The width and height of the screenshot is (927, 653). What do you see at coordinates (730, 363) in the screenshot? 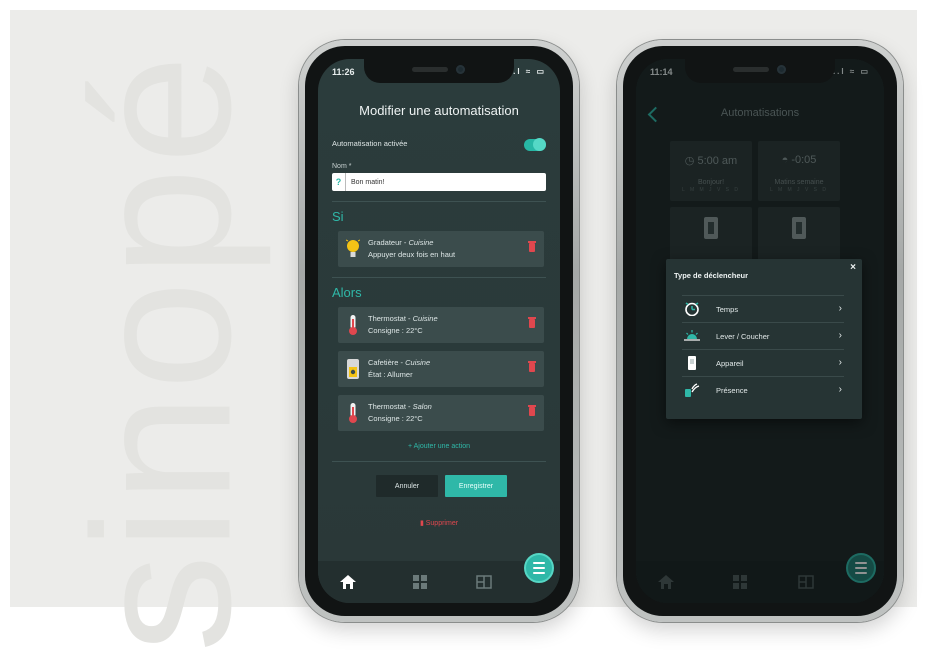
I see `option-label: Appareil` at bounding box center [730, 363].